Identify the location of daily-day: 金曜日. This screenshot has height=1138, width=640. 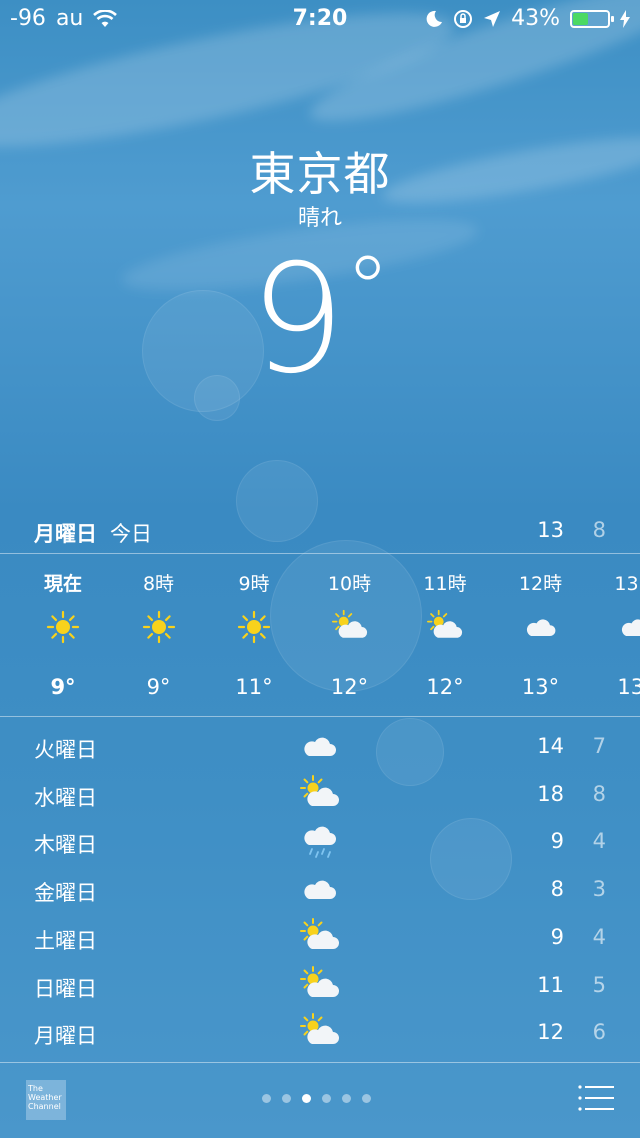
(65, 893).